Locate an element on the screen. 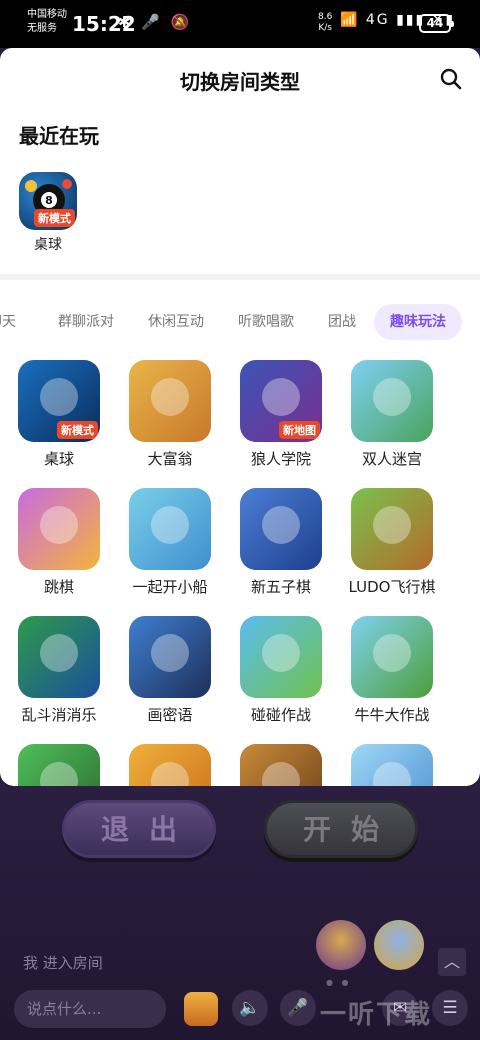 This screenshot has width=480, height=1040. carrier-name: 中国移动 is located at coordinates (47, 14).